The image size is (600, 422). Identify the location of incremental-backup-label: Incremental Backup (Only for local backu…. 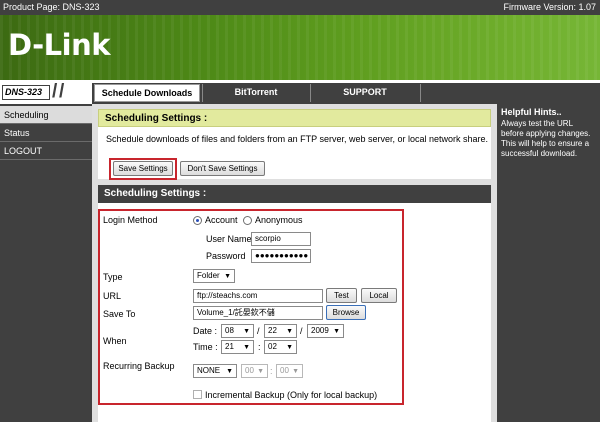
(291, 395).